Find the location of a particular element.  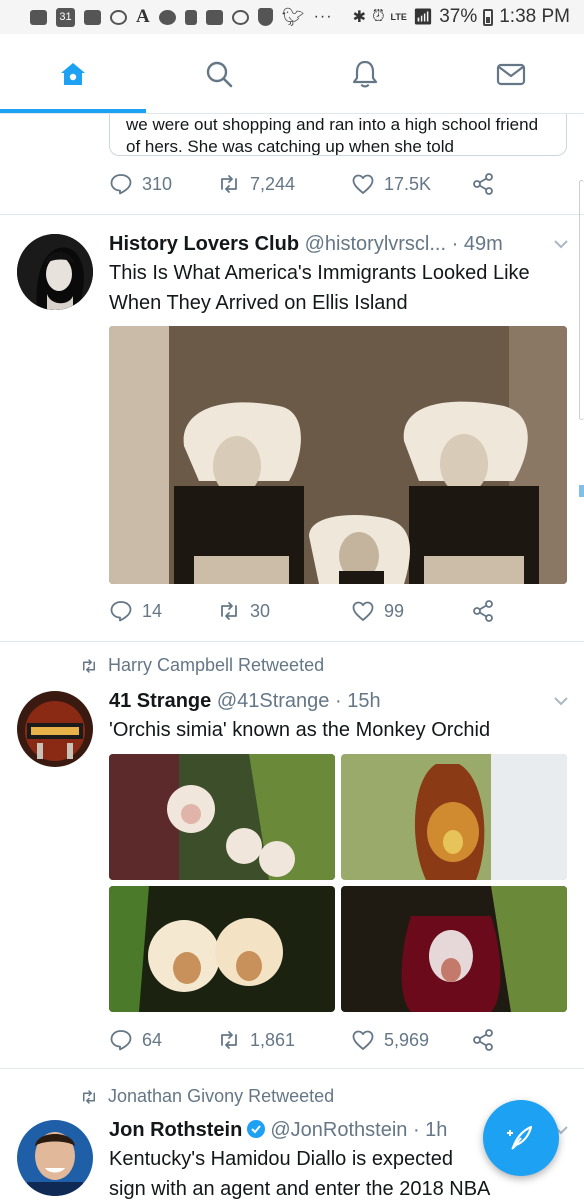

tab-messages is located at coordinates (511, 73).